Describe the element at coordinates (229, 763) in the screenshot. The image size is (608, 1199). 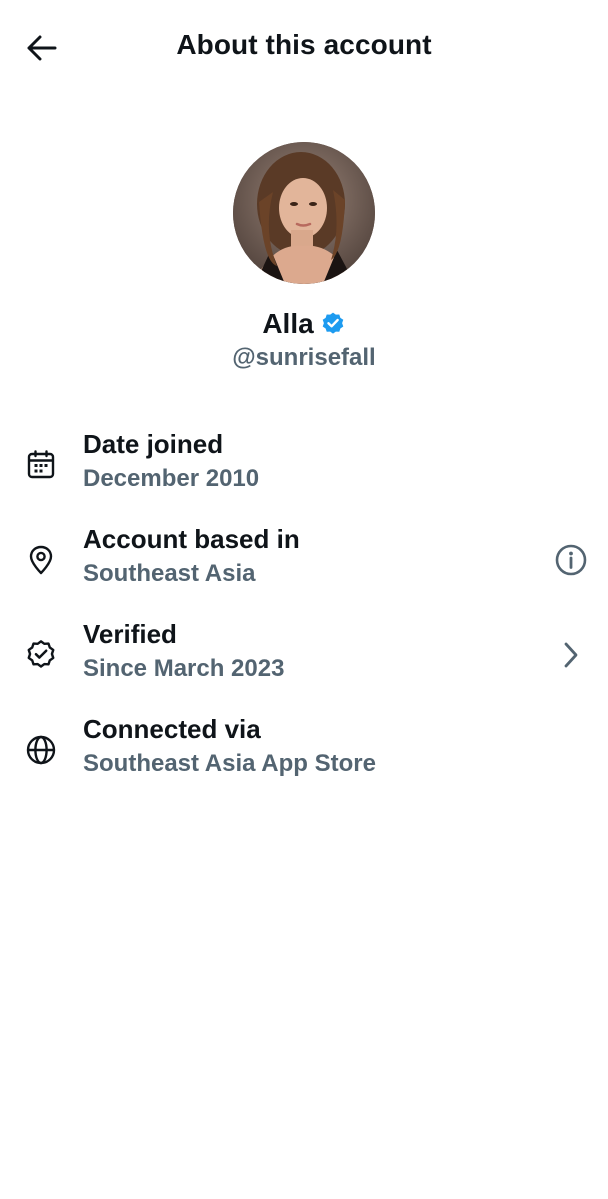
I see `row-value: Southeast Asia App Store` at that location.